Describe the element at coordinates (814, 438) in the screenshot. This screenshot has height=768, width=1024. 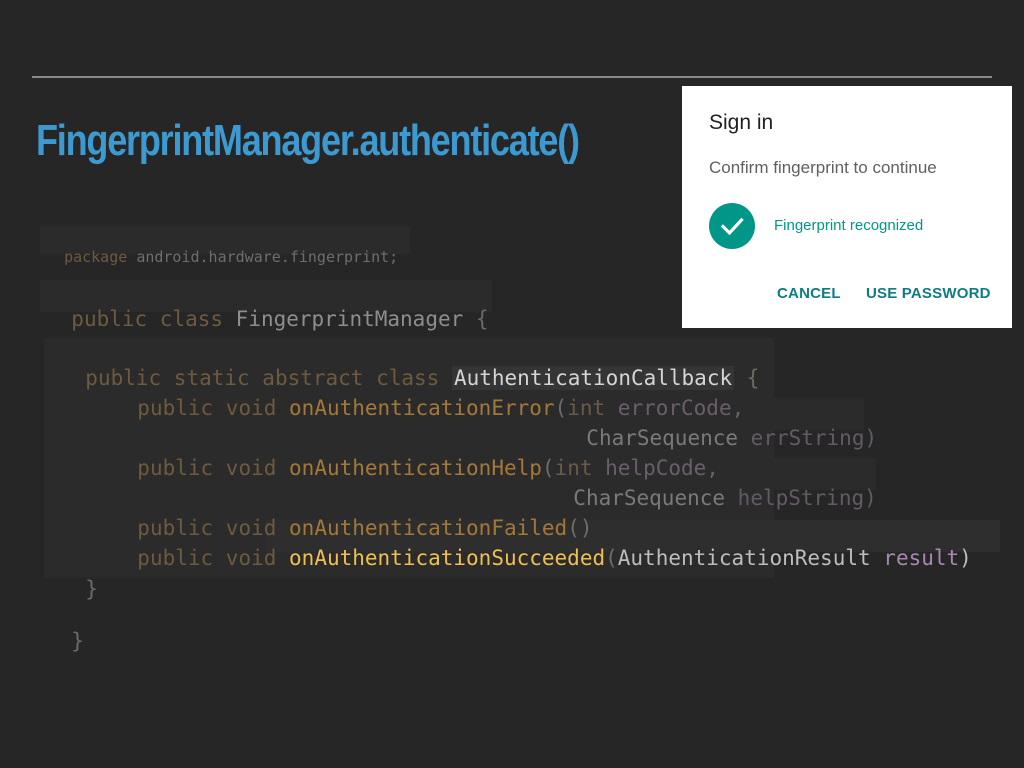
I see `param-name: errString)` at that location.